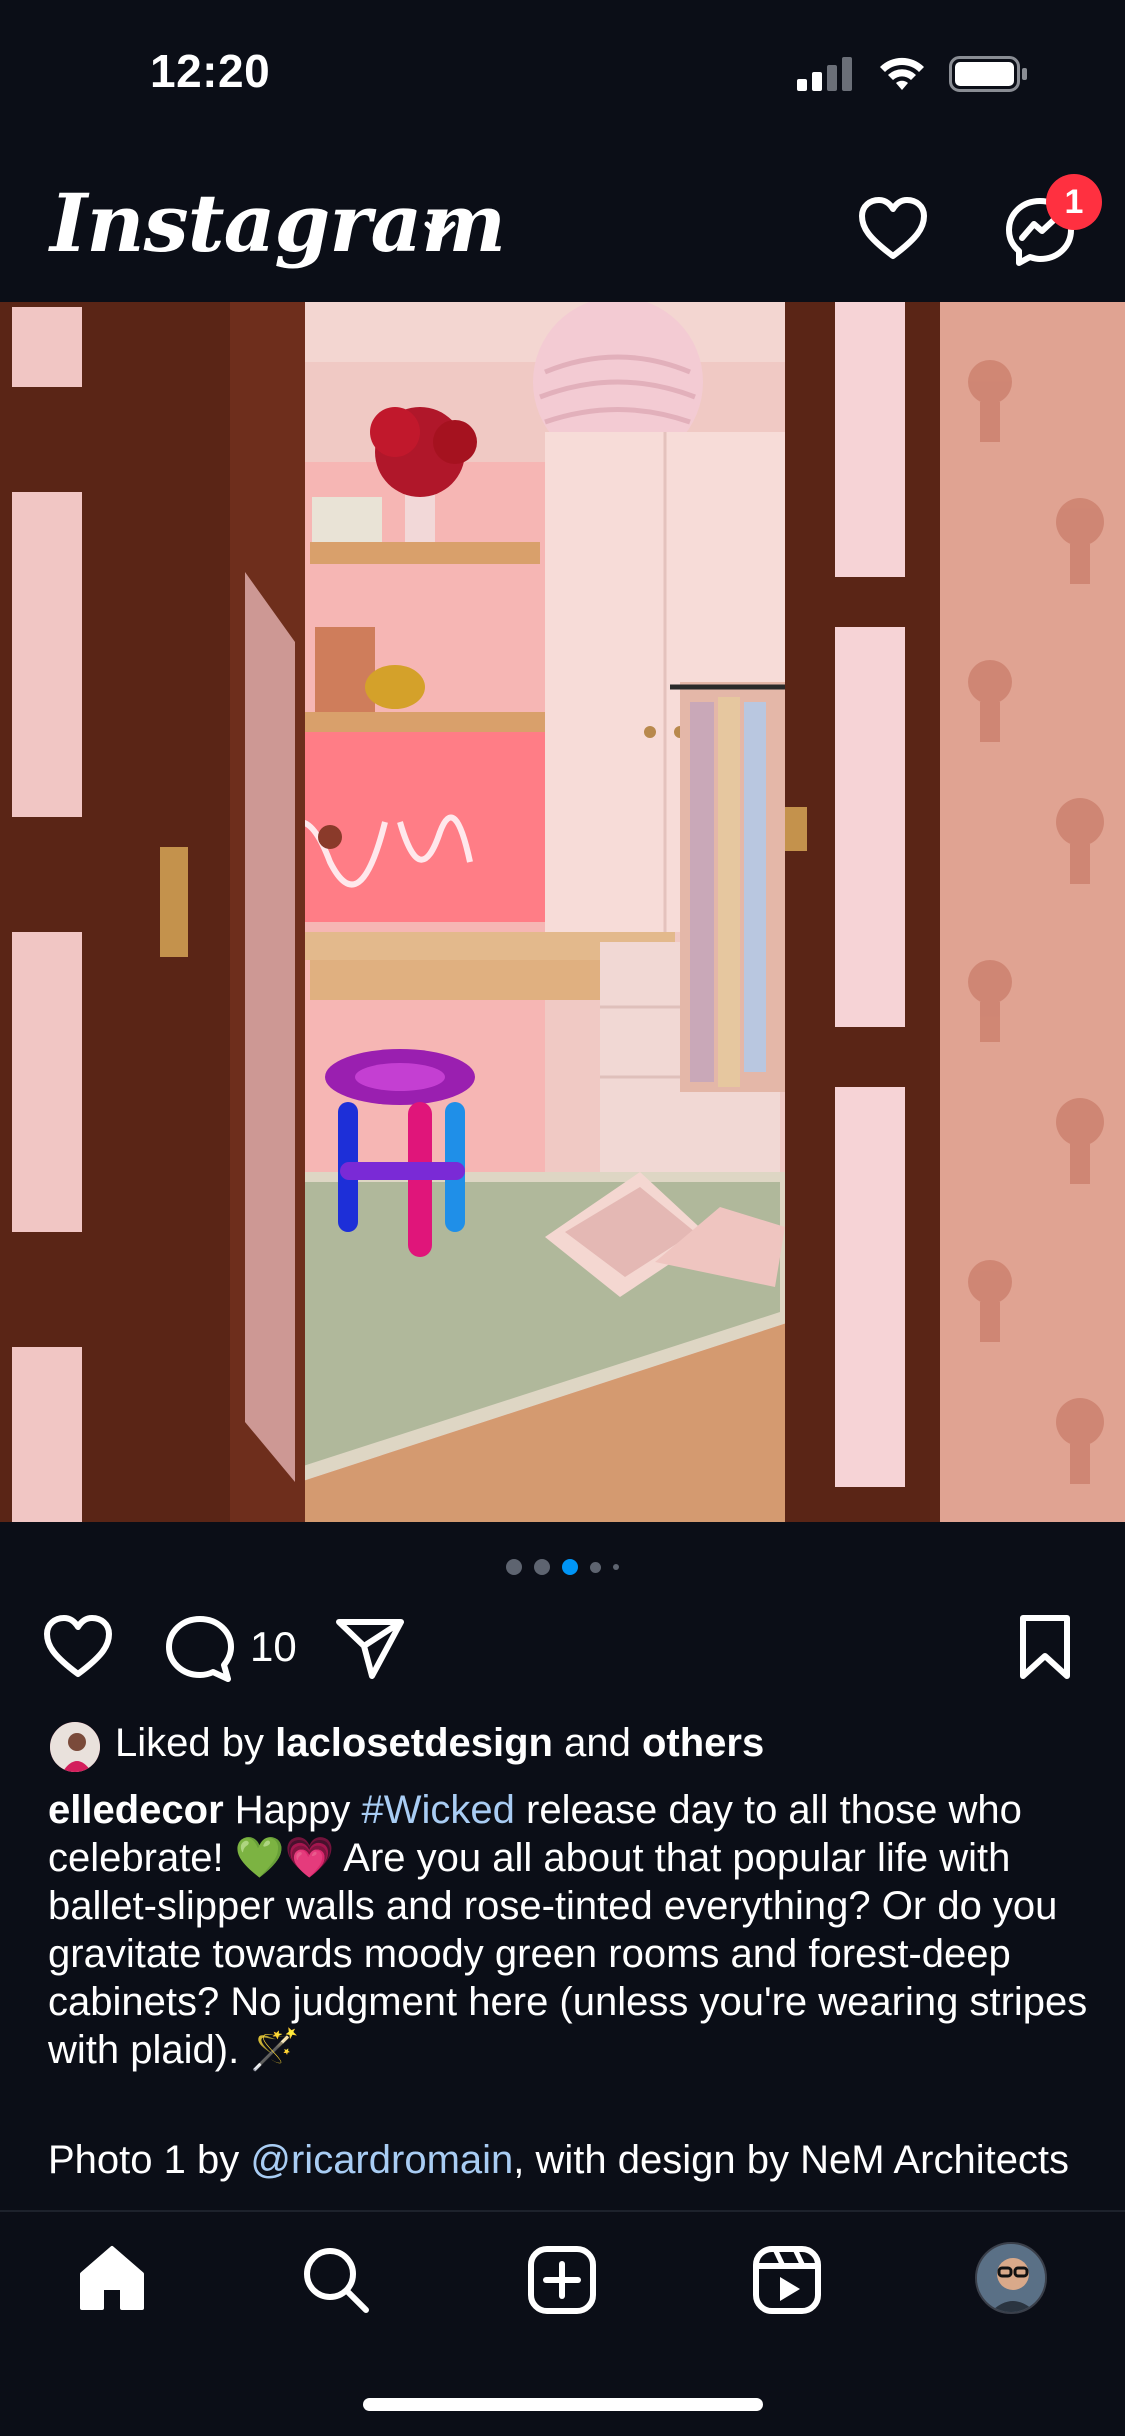  Describe the element at coordinates (112, 2278) in the screenshot. I see `home-icon` at that location.